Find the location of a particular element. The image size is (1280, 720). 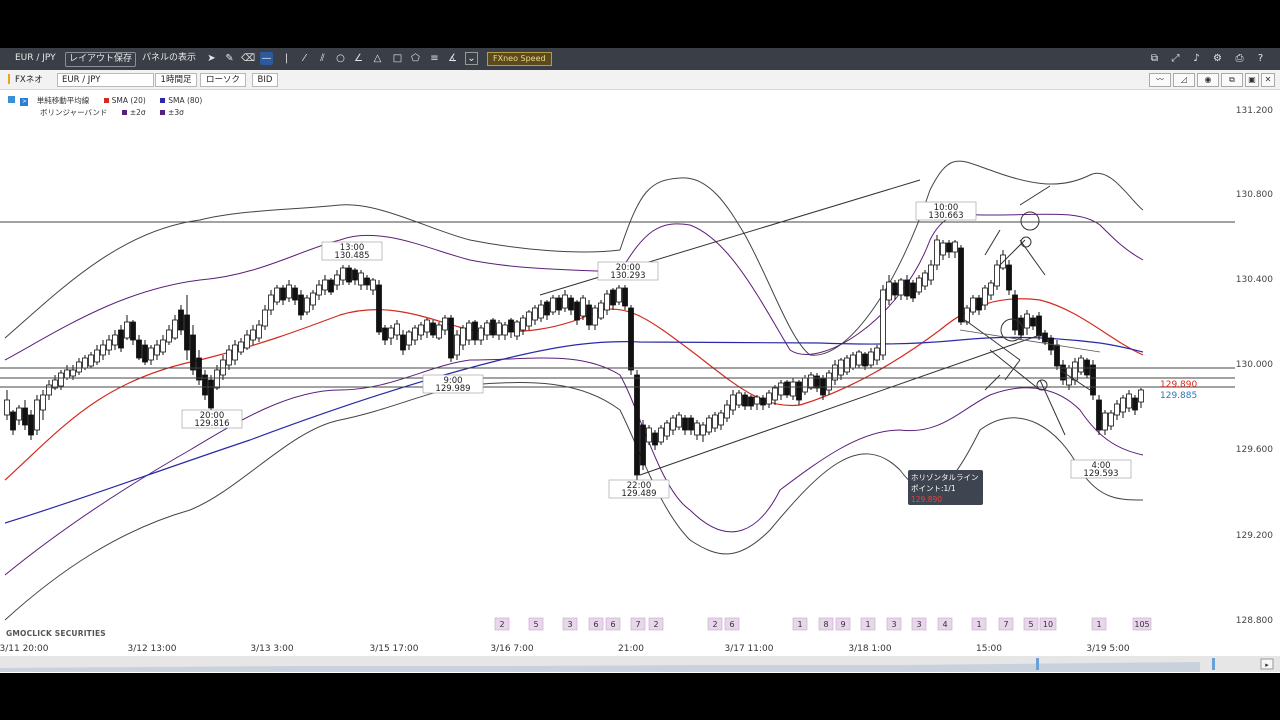

fan-icon: ∡ is located at coordinates (452, 58).